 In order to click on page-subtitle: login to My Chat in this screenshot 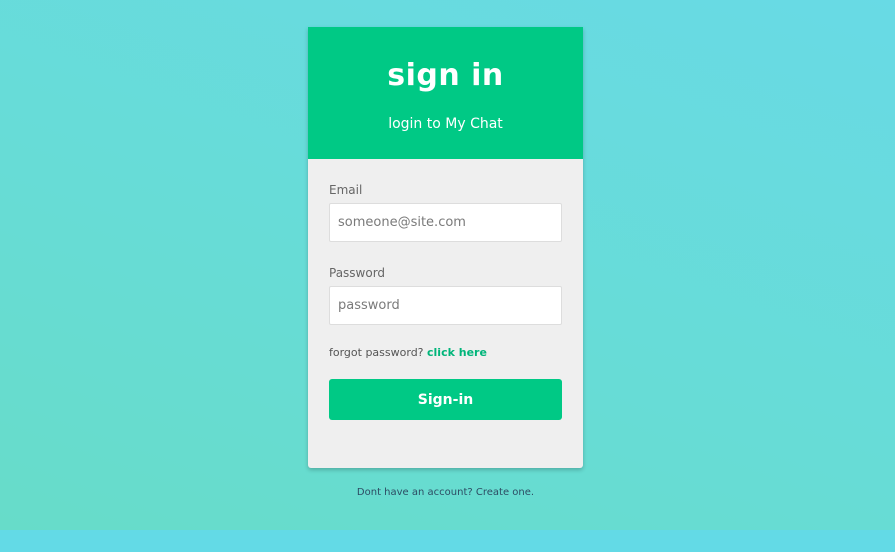, I will do `click(445, 124)`.